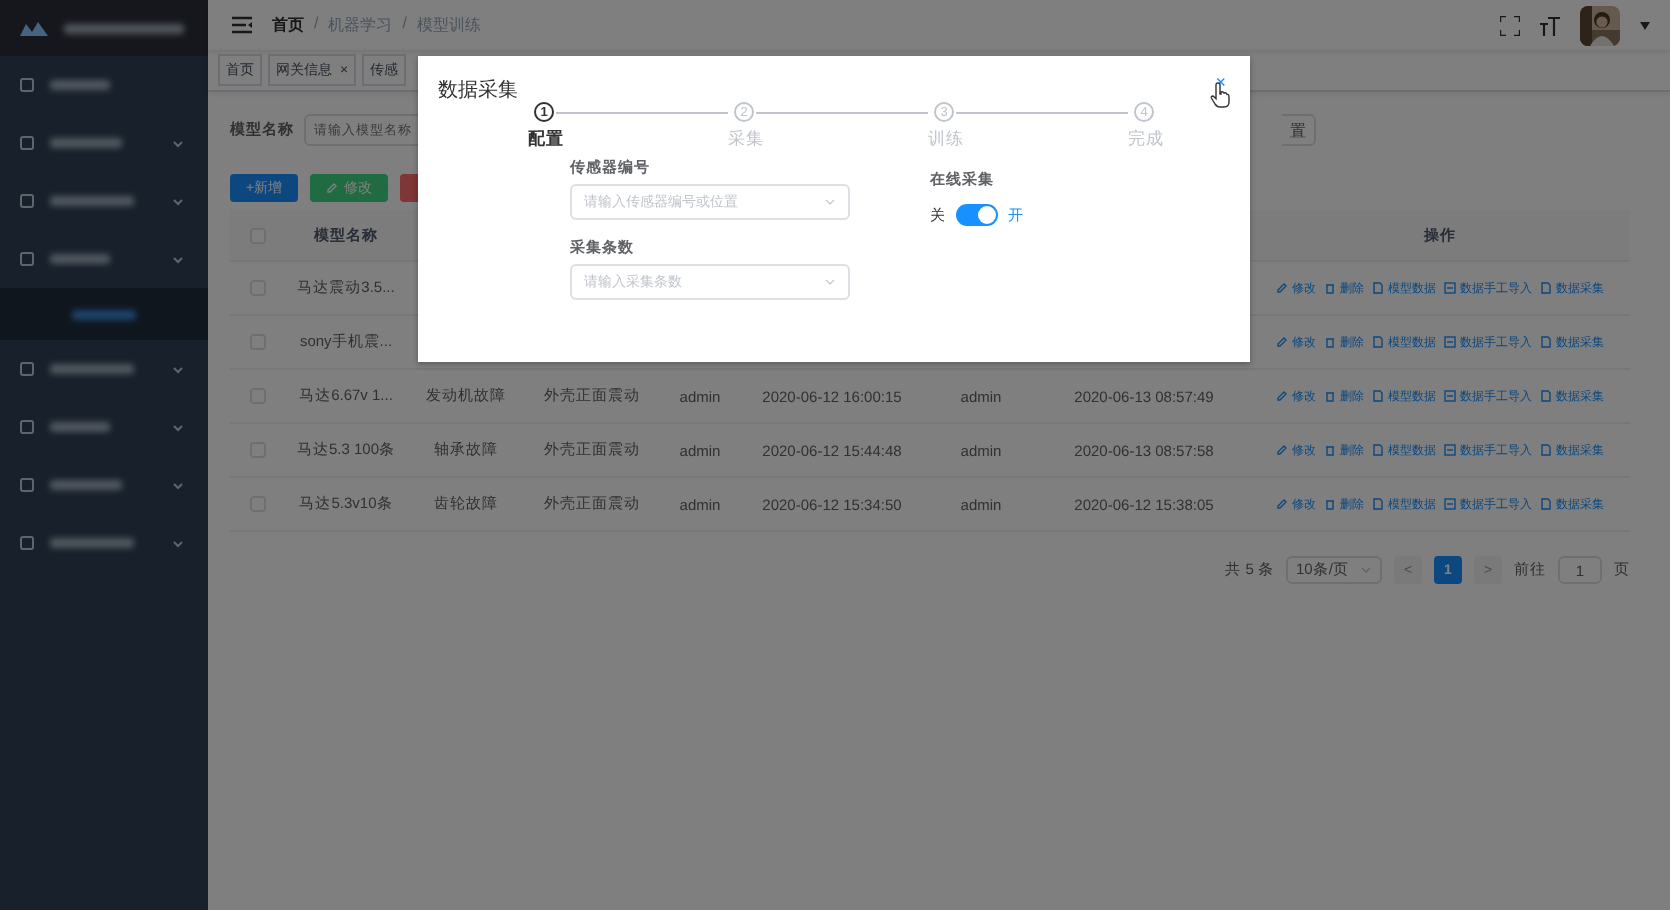 The height and width of the screenshot is (910, 1670). I want to click on fullscreen-icon, so click(1510, 25).